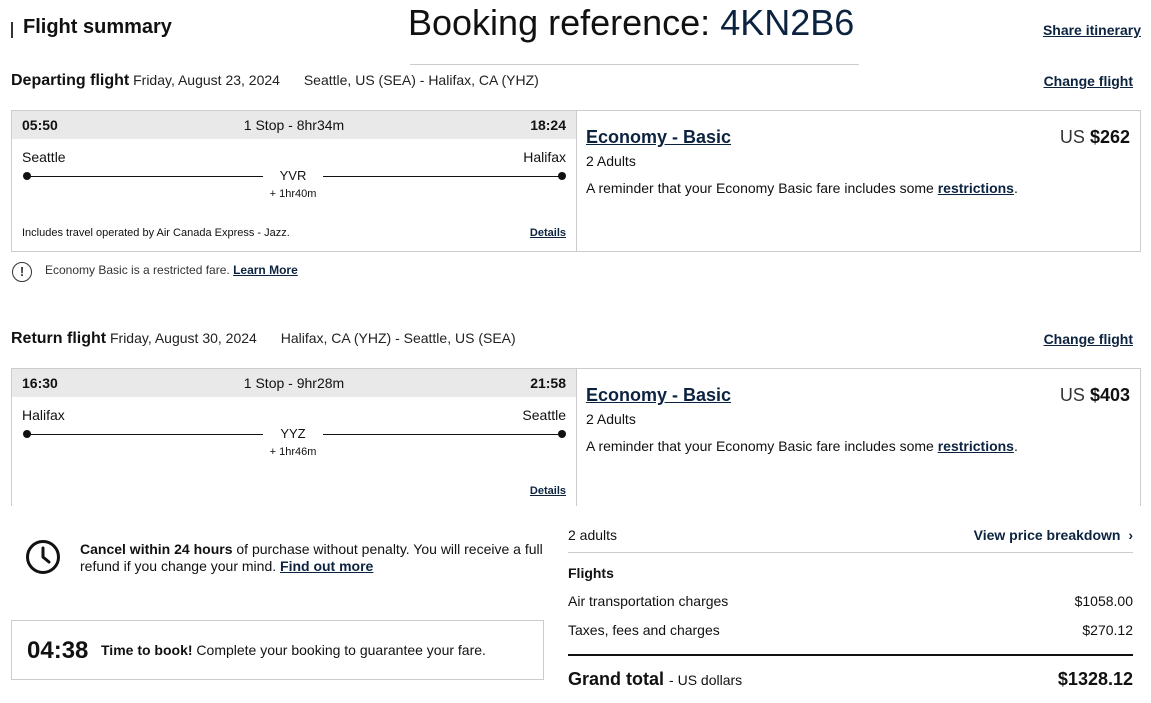 The height and width of the screenshot is (703, 1151). I want to click on grand-total-label: Grand total, so click(616, 679).